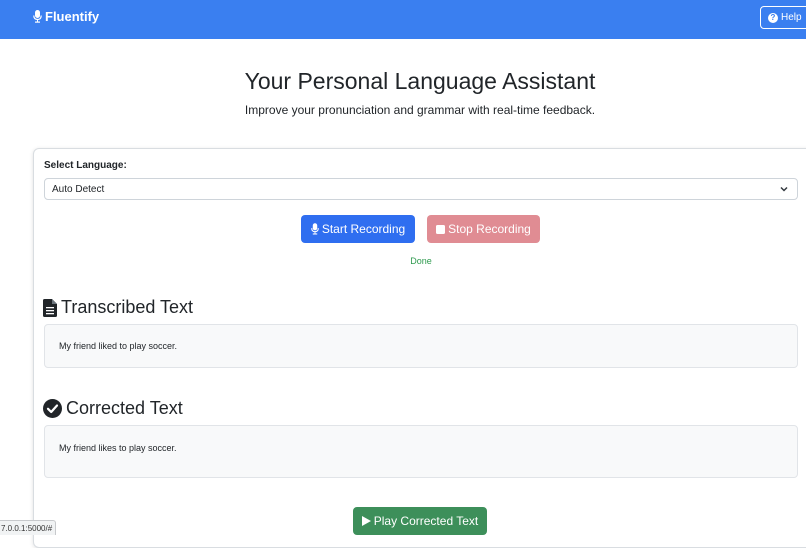 This screenshot has width=806, height=548. Describe the element at coordinates (85, 165) in the screenshot. I see `language-label: Select Language:` at that location.